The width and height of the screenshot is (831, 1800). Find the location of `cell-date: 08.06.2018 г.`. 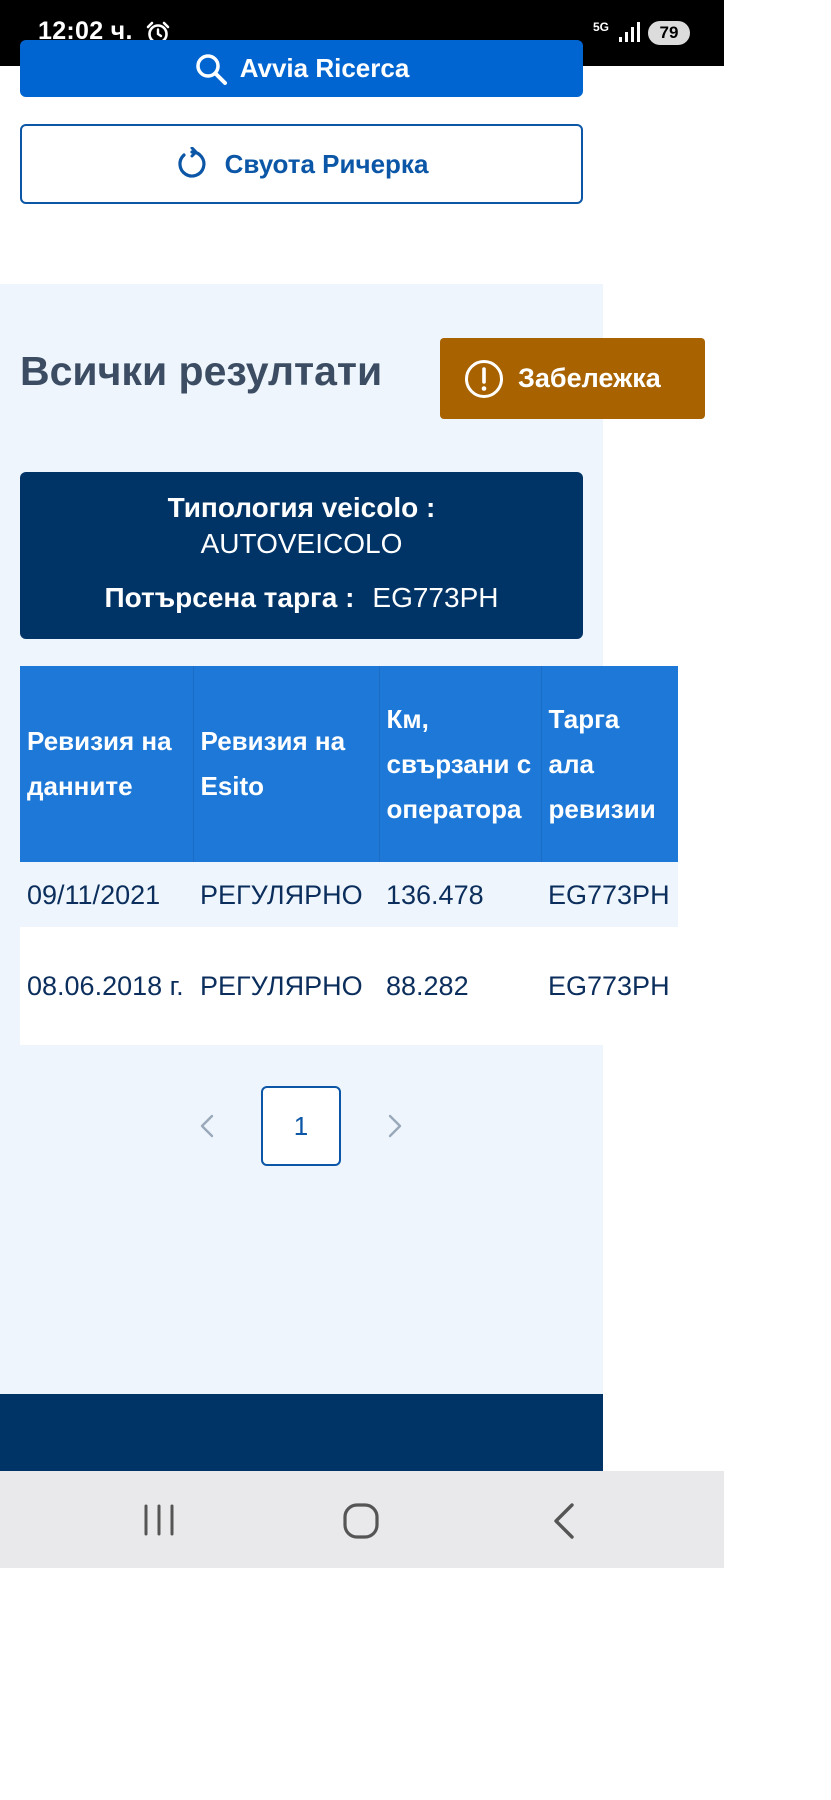

cell-date: 08.06.2018 г. is located at coordinates (105, 986).